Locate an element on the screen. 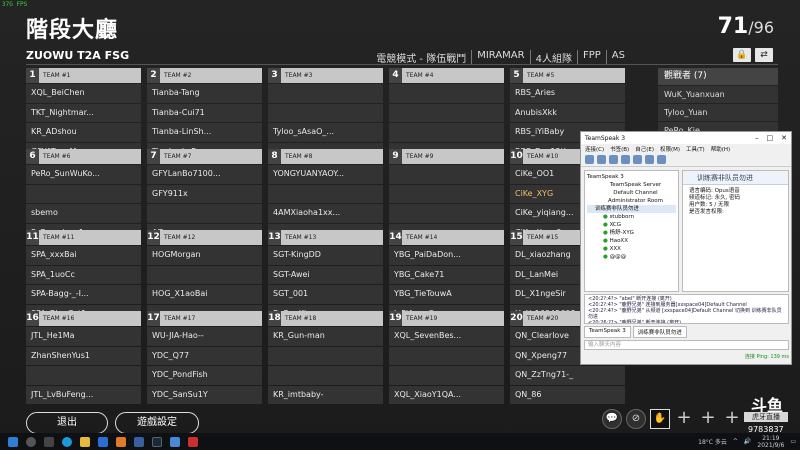 This screenshot has width=800, height=450. speaker-icon is located at coordinates (625, 159).